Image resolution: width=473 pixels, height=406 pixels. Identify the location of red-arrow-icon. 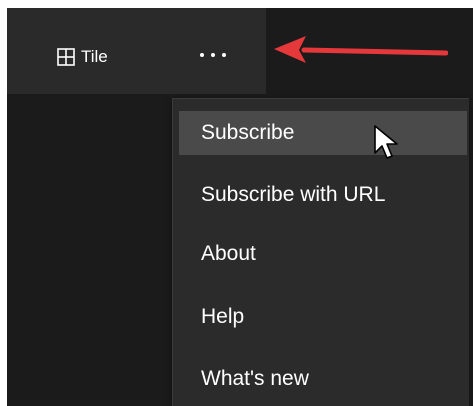
(361, 49).